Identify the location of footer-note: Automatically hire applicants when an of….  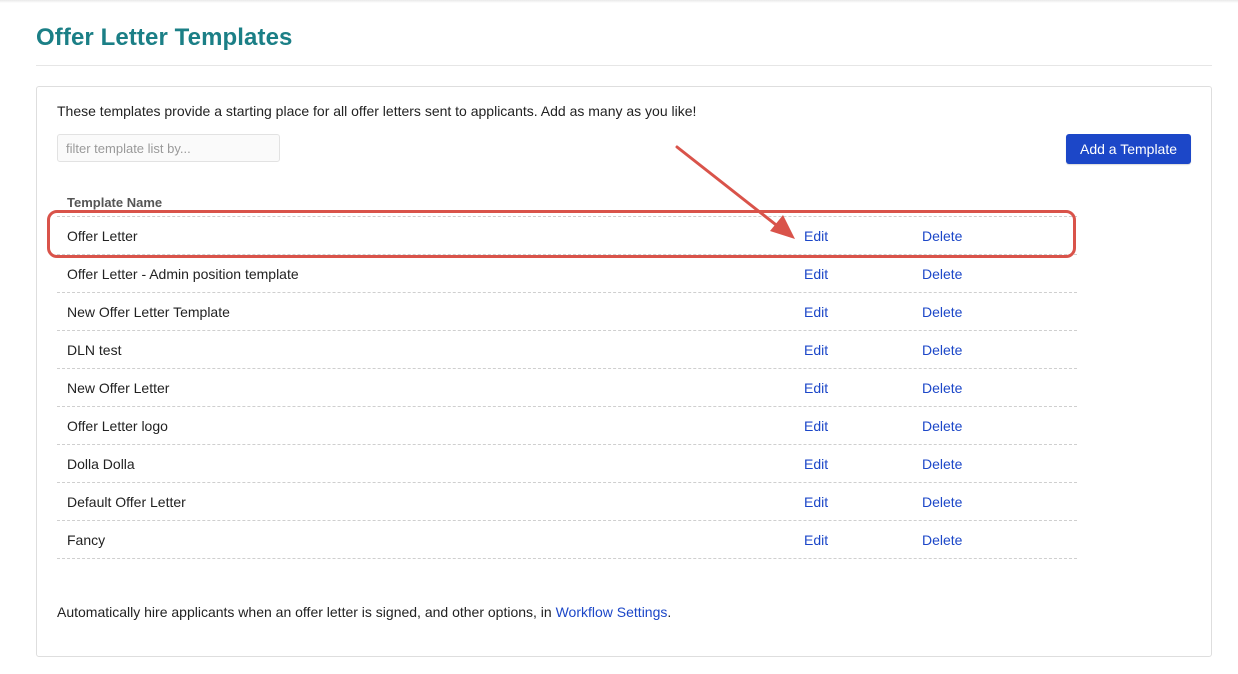
(364, 612).